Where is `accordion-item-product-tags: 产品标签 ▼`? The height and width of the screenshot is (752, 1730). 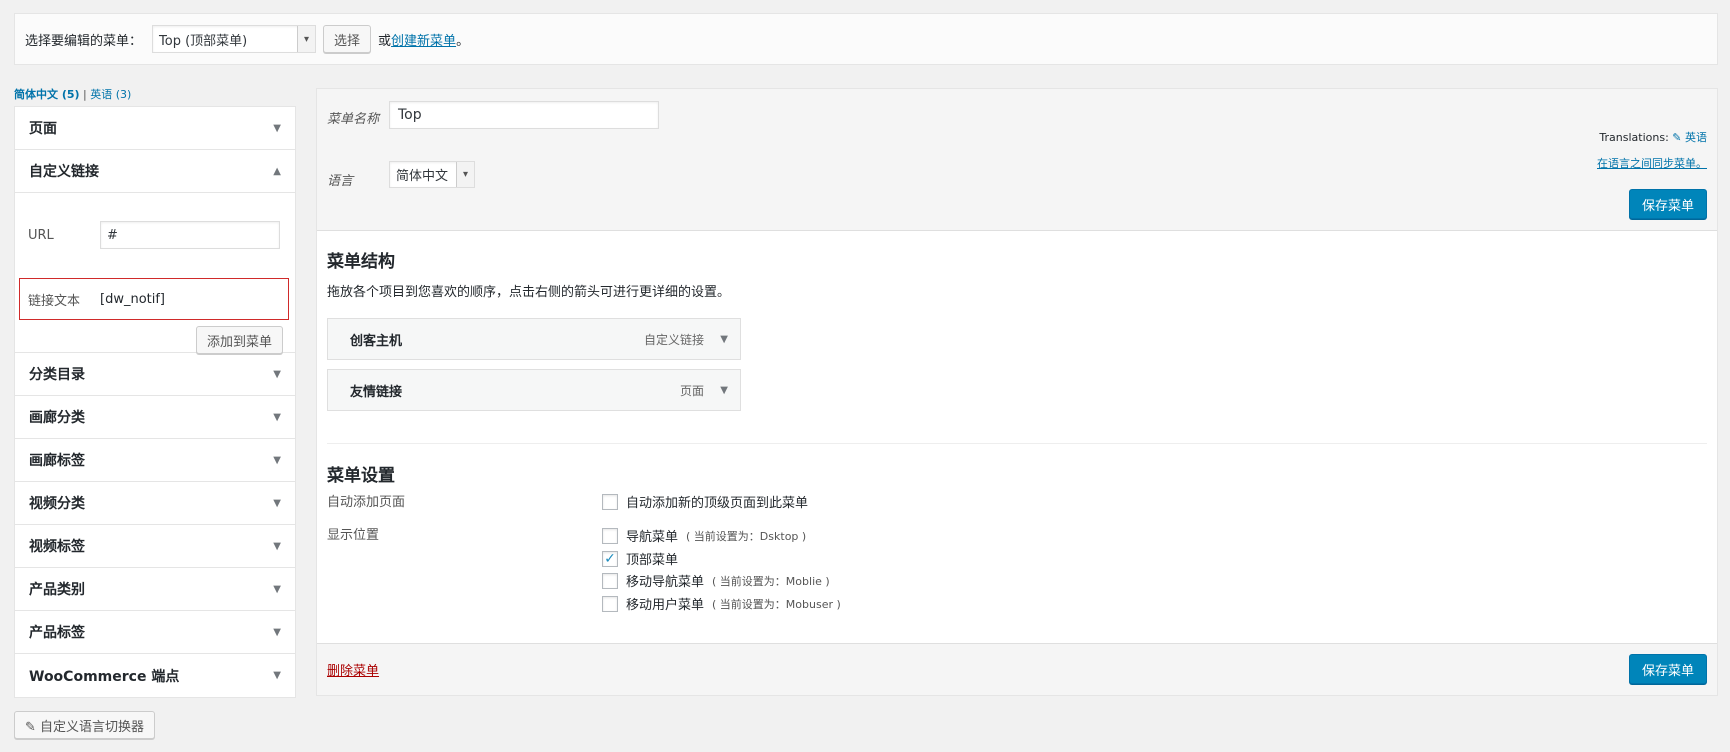 accordion-item-product-tags: 产品标签 ▼ is located at coordinates (155, 632).